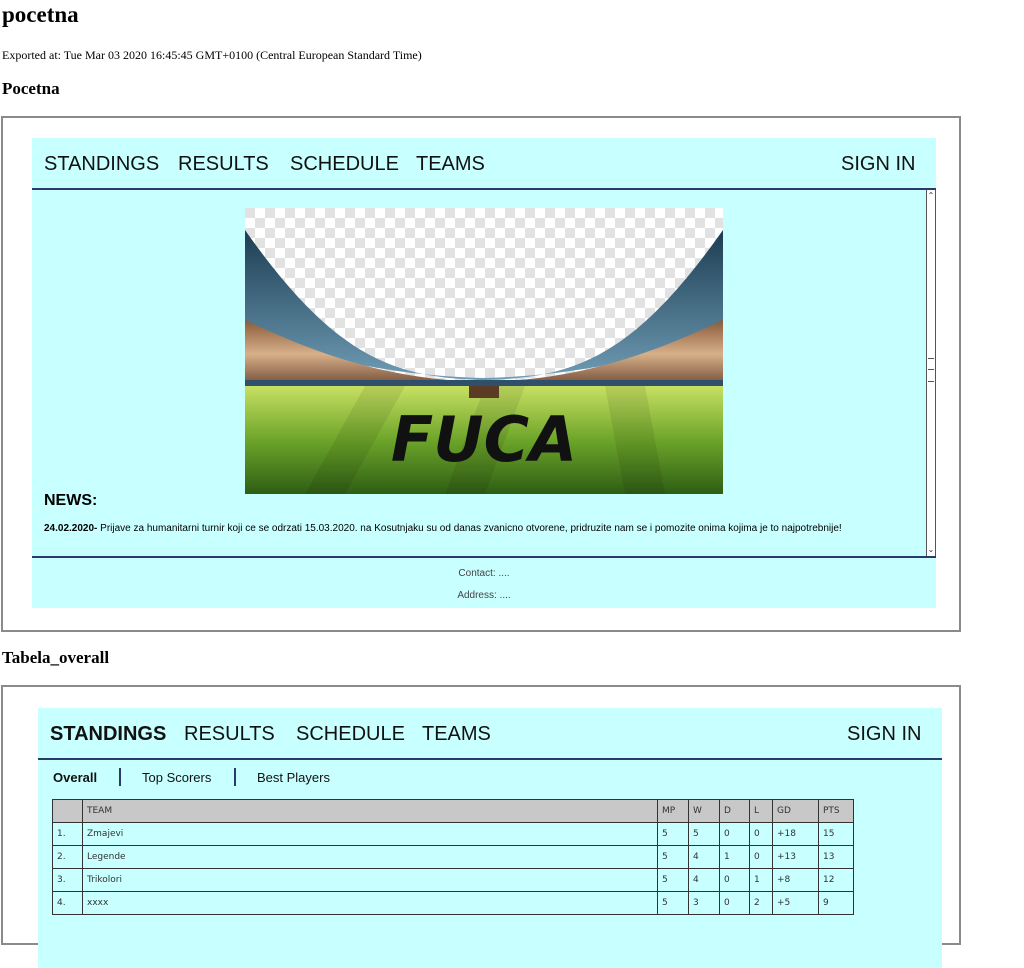 Image resolution: width=1024 pixels, height=968 pixels. What do you see at coordinates (67, 834) in the screenshot?
I see `cell-rank: 1.` at bounding box center [67, 834].